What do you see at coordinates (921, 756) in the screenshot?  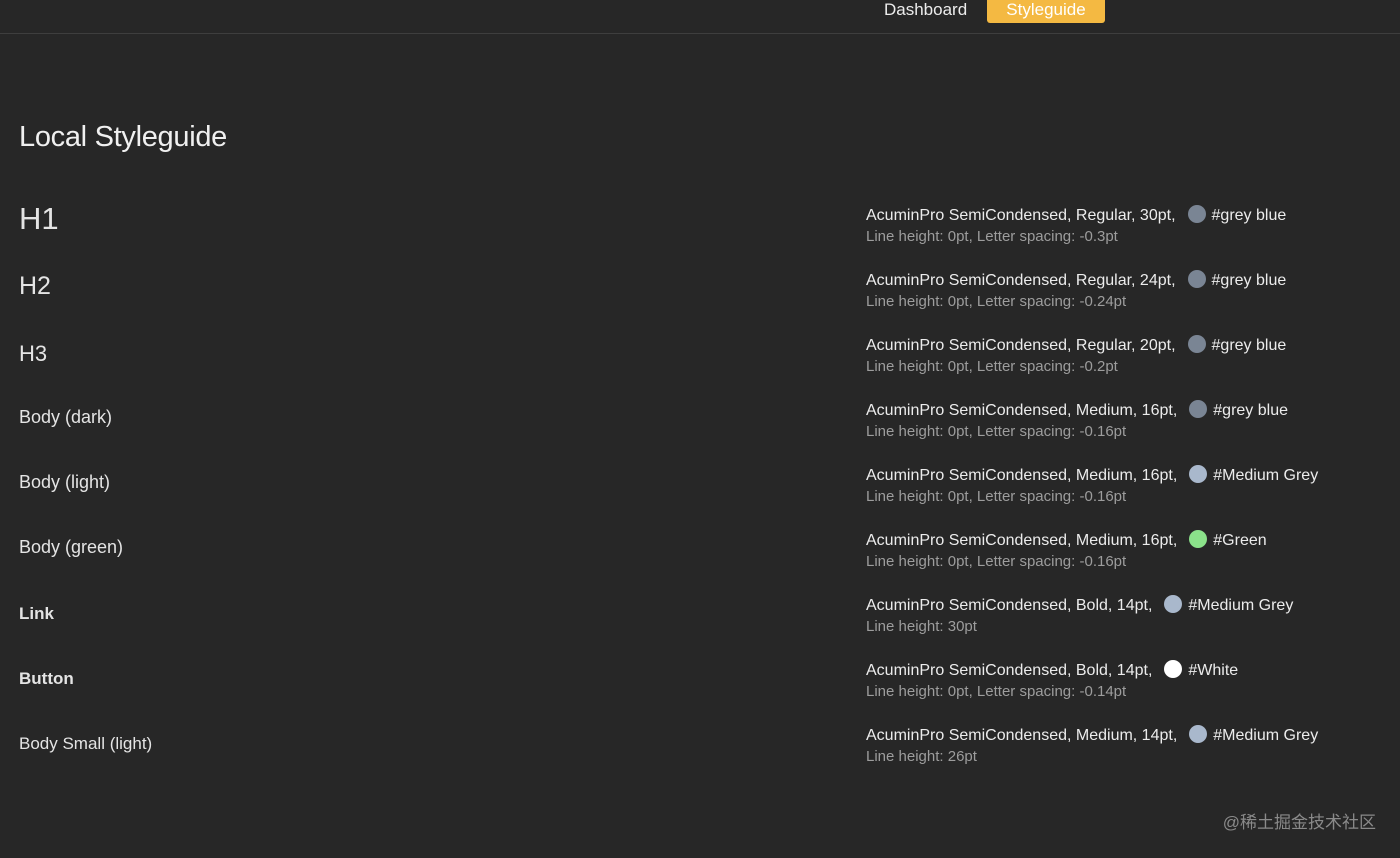 I see `spec-metrics: Line height: 26pt` at bounding box center [921, 756].